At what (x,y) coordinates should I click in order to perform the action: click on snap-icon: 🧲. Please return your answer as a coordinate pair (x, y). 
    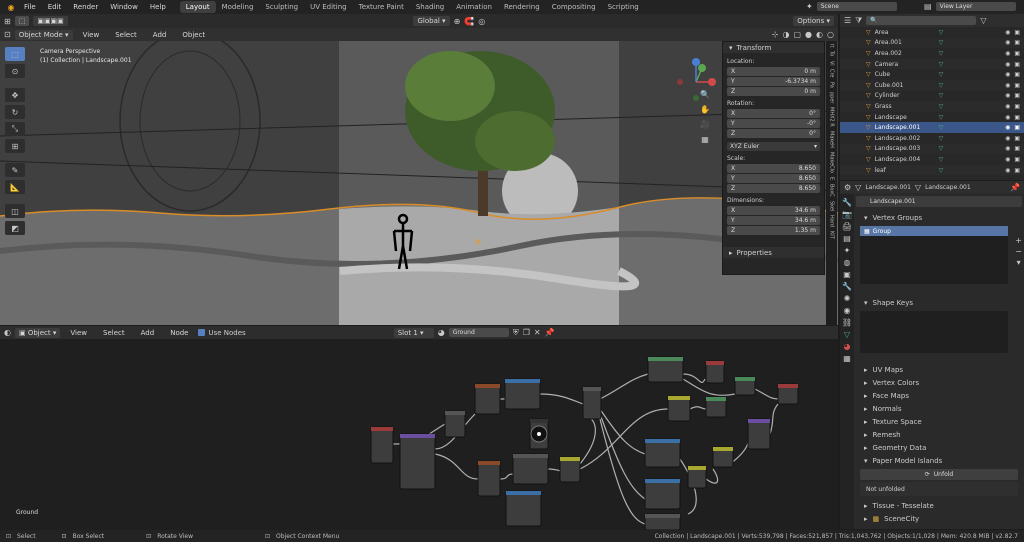
    Looking at the image, I should click on (469, 21).